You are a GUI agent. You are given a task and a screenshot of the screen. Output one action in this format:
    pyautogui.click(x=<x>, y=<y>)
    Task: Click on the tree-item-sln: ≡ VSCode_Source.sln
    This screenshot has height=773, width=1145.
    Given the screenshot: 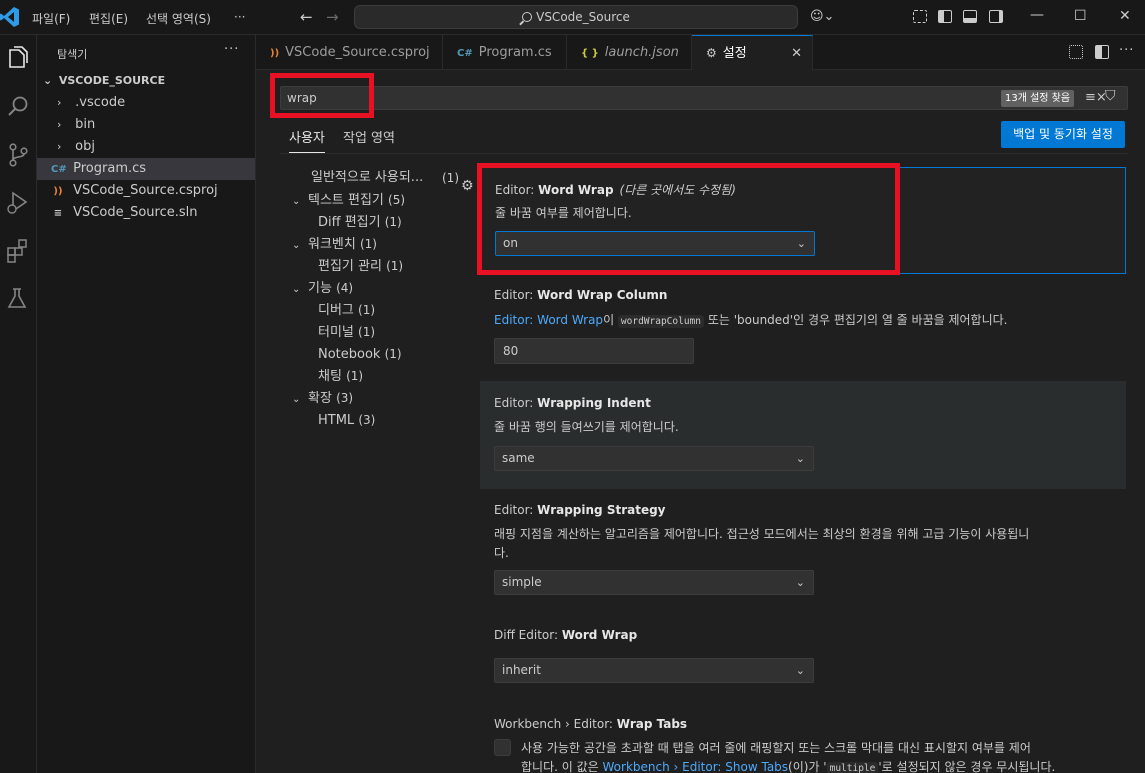 What is the action you would take?
    pyautogui.click(x=146, y=213)
    